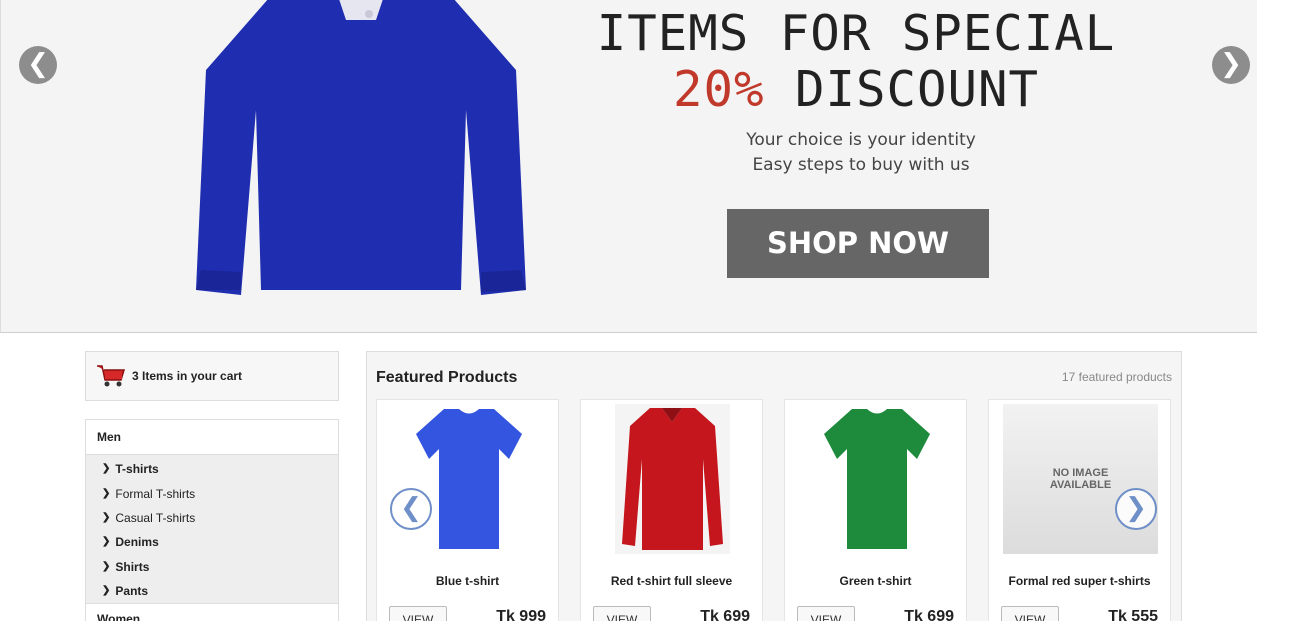  What do you see at coordinates (917, 89) in the screenshot?
I see `discount-word: DISCOUNT` at bounding box center [917, 89].